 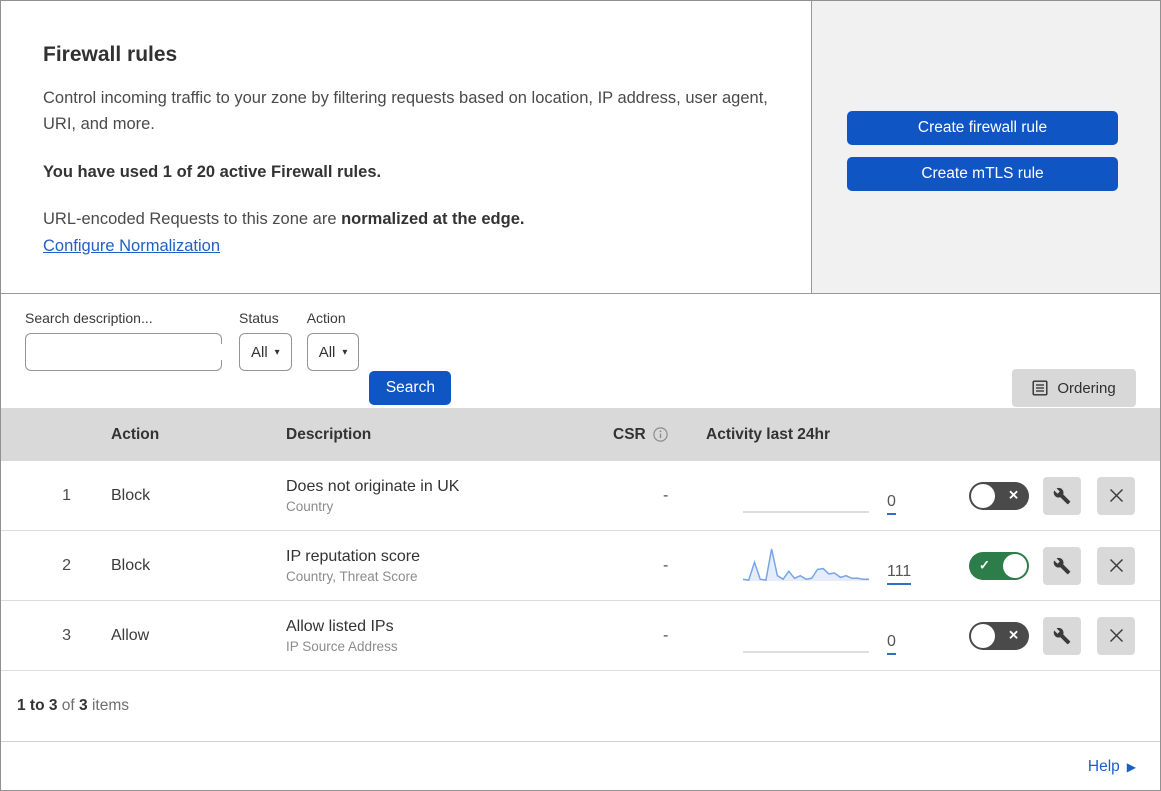 What do you see at coordinates (1086, 388) in the screenshot?
I see `ordering-button-label: Ordering` at bounding box center [1086, 388].